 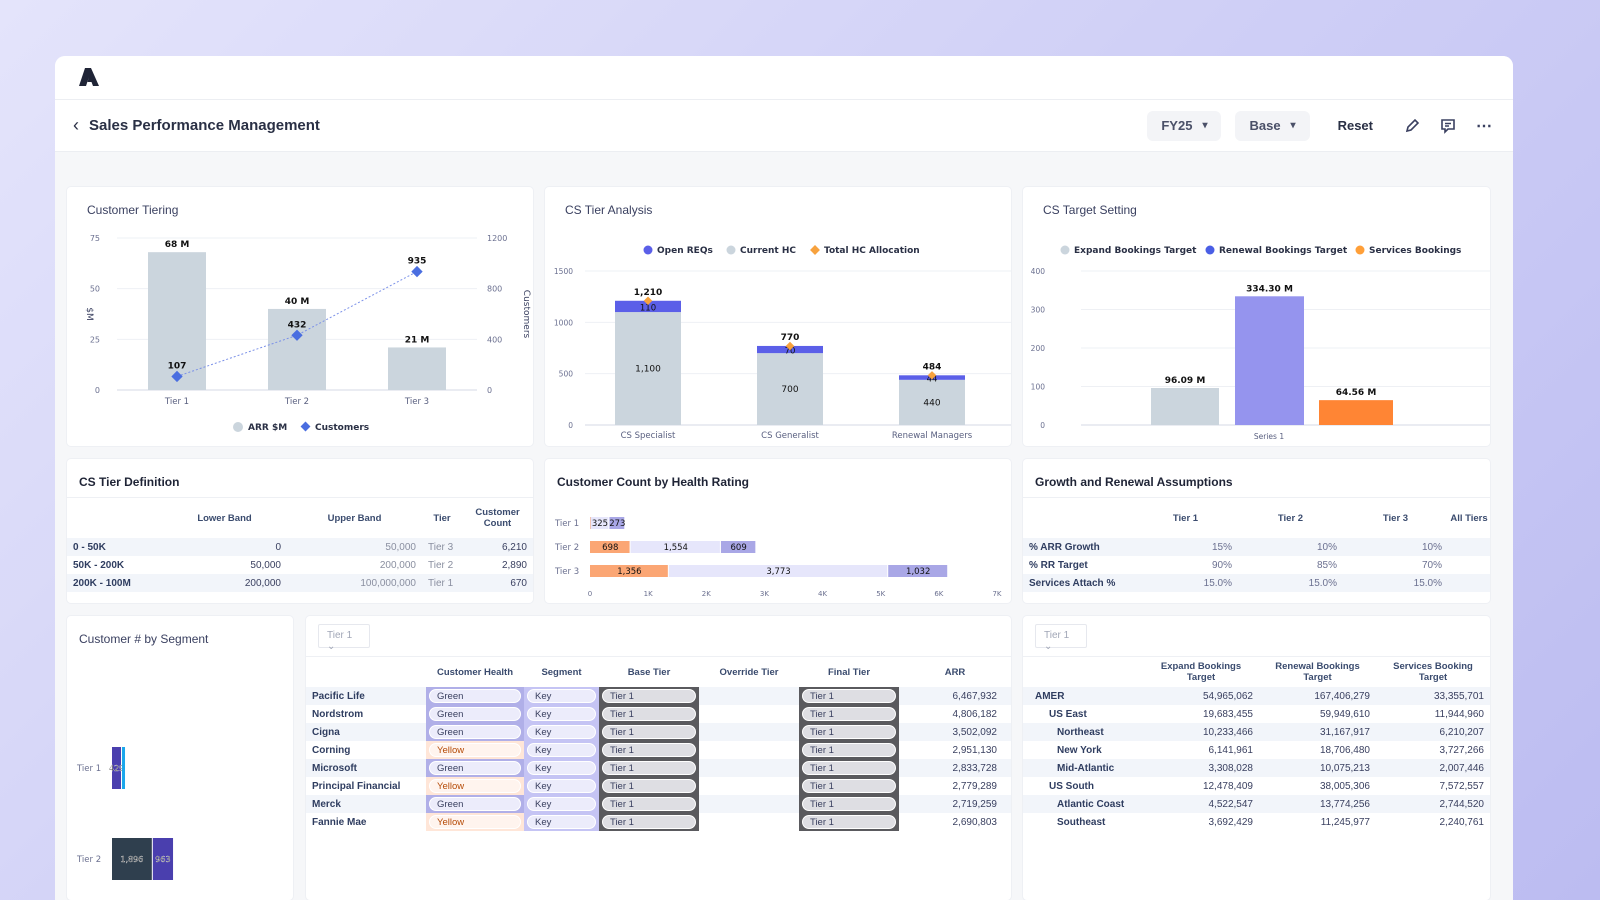 I want to click on renewal-cell: 38,005,306, so click(x=1317, y=786).